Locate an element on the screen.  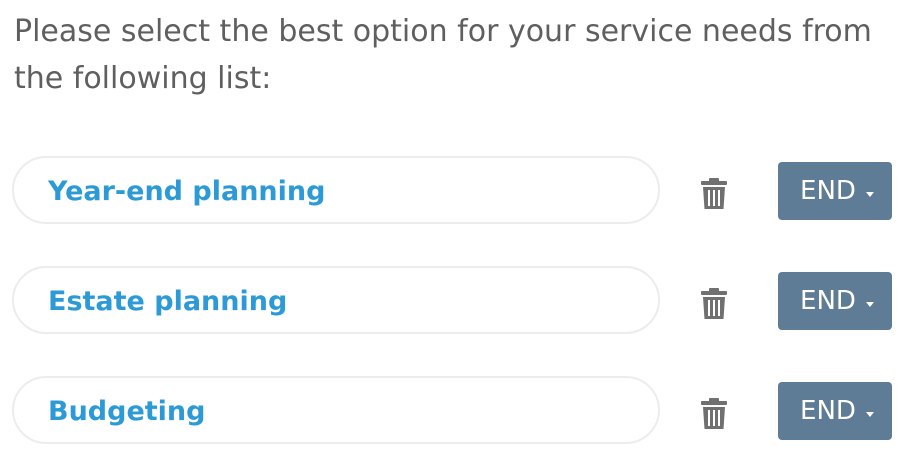
option-label: Estate planning is located at coordinates (168, 301).